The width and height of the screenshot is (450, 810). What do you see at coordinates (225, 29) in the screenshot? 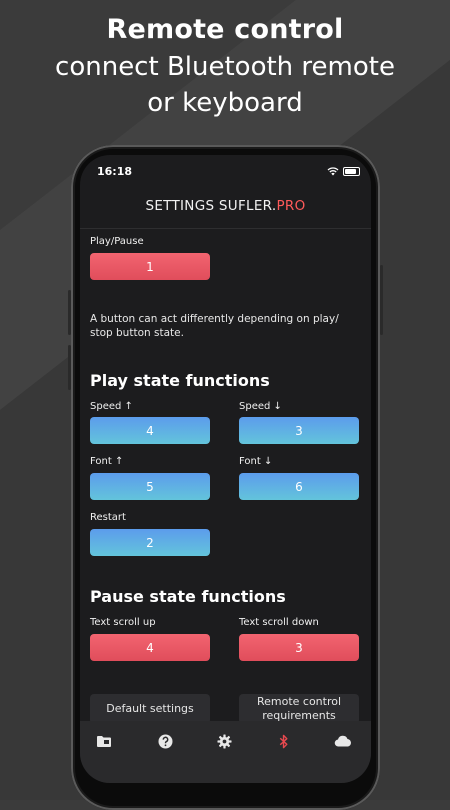
I see `headline-title: Remote control` at bounding box center [225, 29].